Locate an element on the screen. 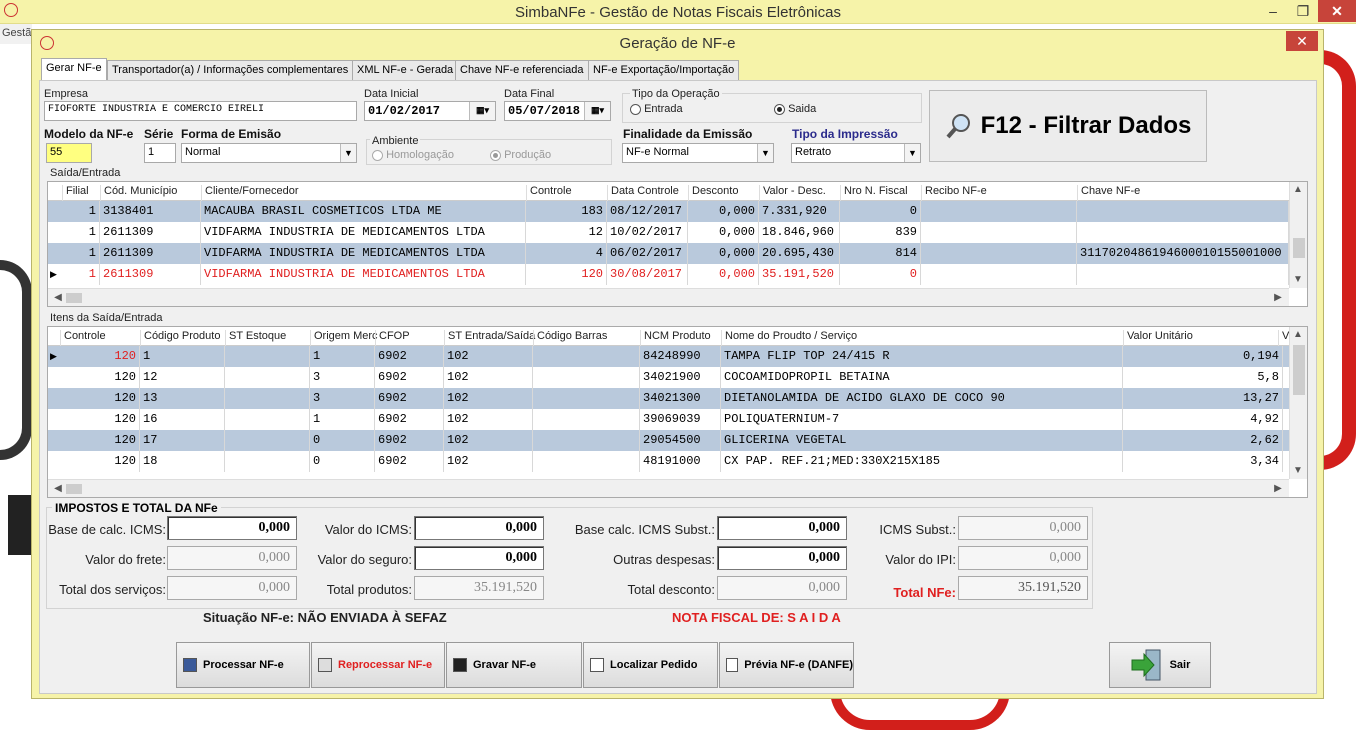 The image size is (1356, 730). itens-hscroll: ◀ ▶ is located at coordinates (668, 488).